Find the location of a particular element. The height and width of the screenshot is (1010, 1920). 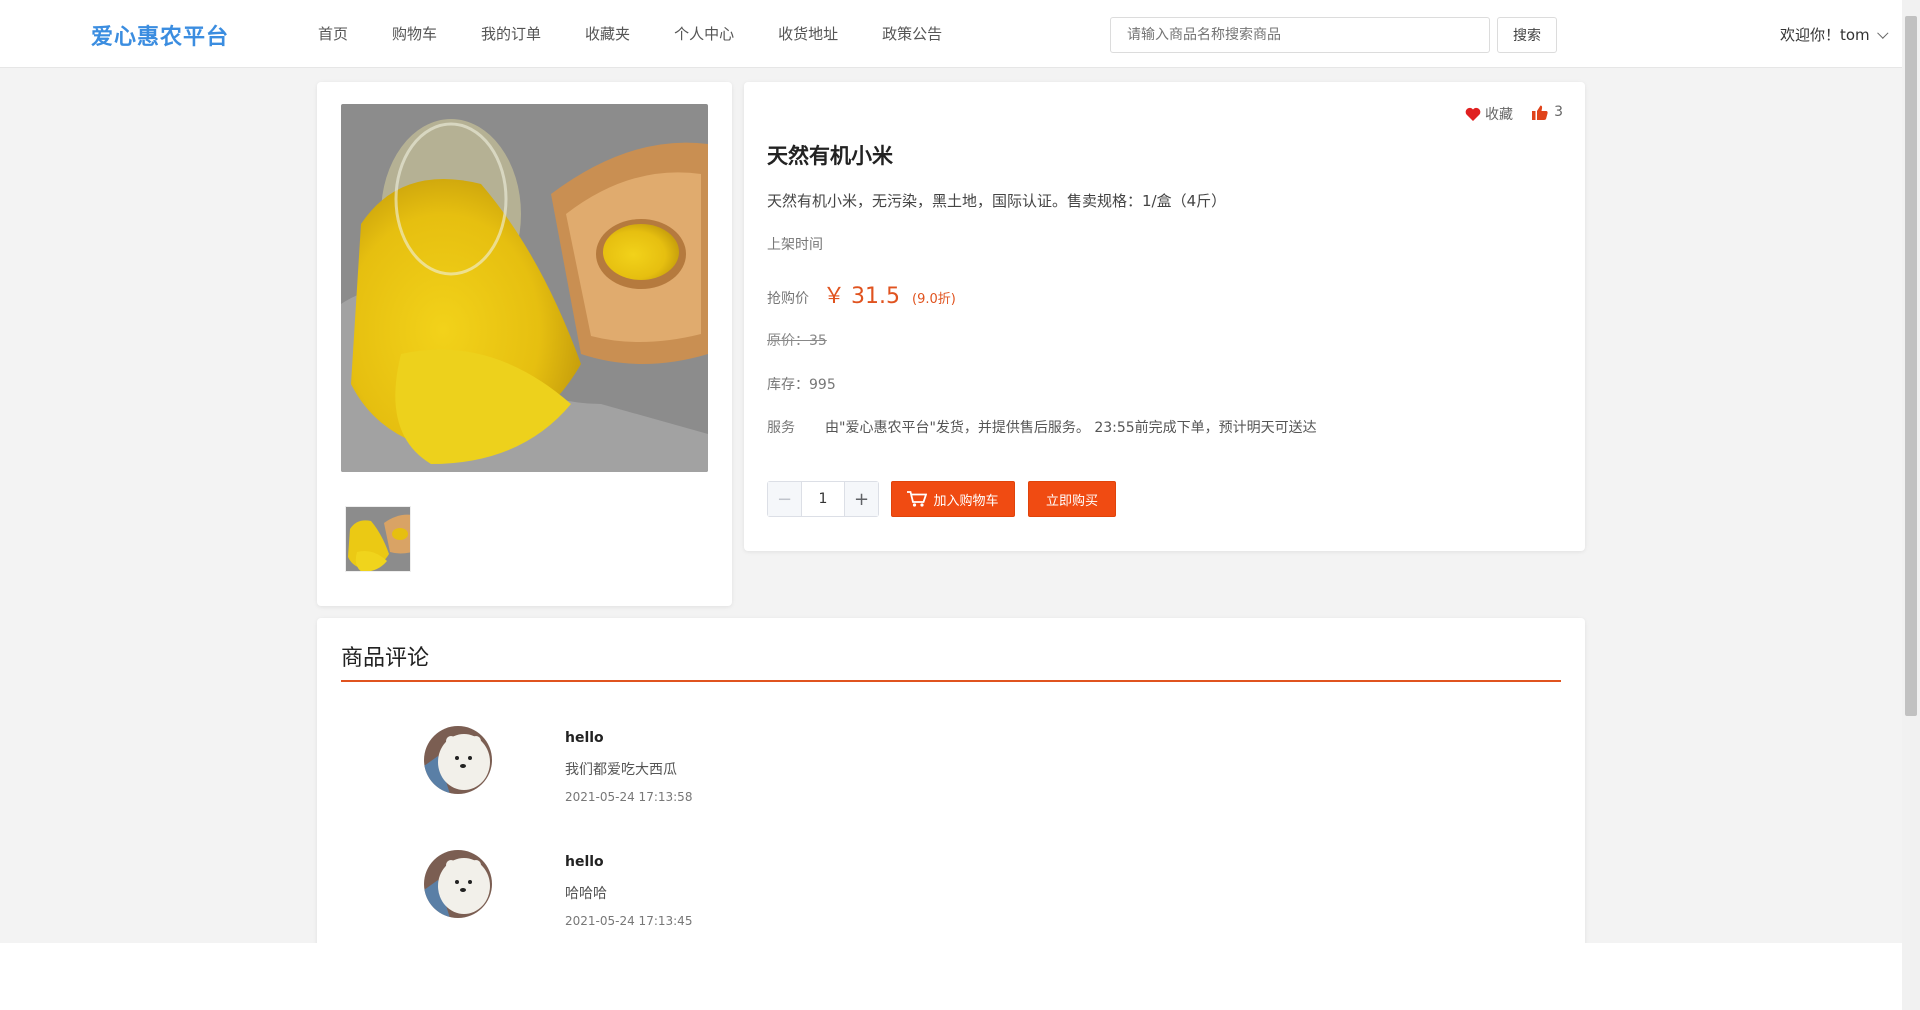

review-time: 2021-05-24 17:13:45 is located at coordinates (629, 921).